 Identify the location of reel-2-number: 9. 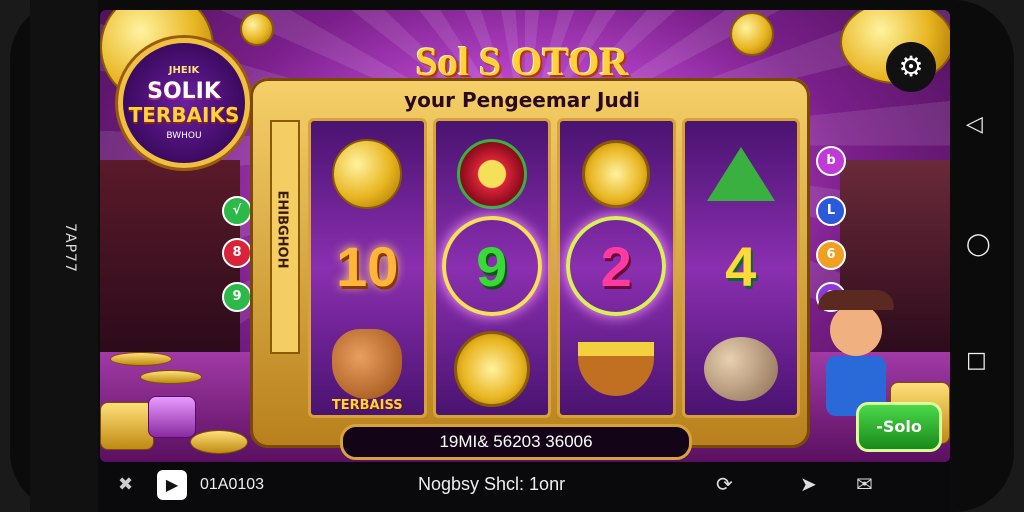
(492, 266).